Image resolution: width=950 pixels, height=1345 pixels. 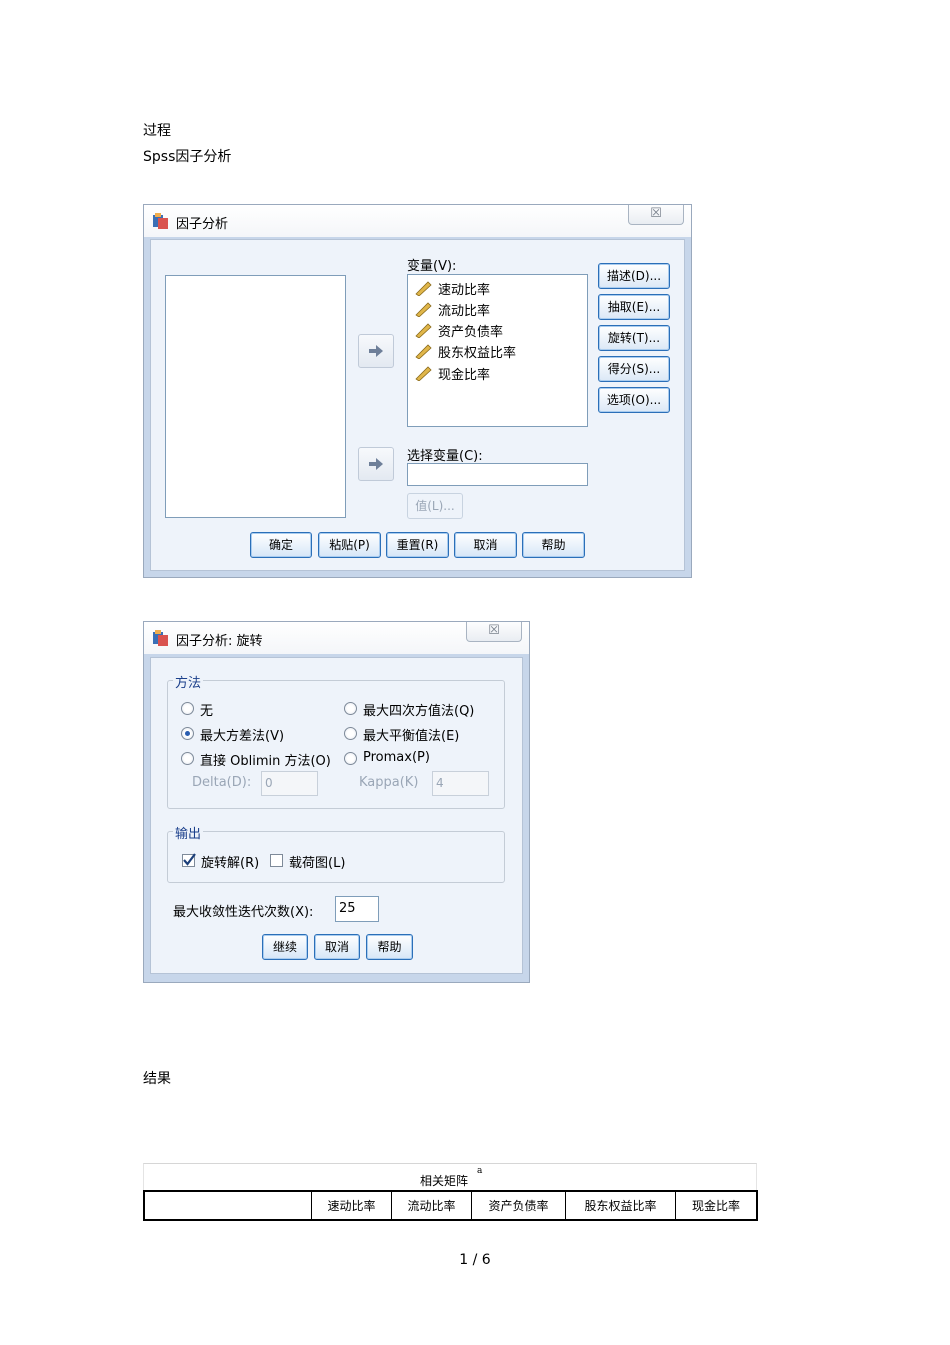 I want to click on selection-variable-label: 选择变量(C):, so click(x=445, y=456).